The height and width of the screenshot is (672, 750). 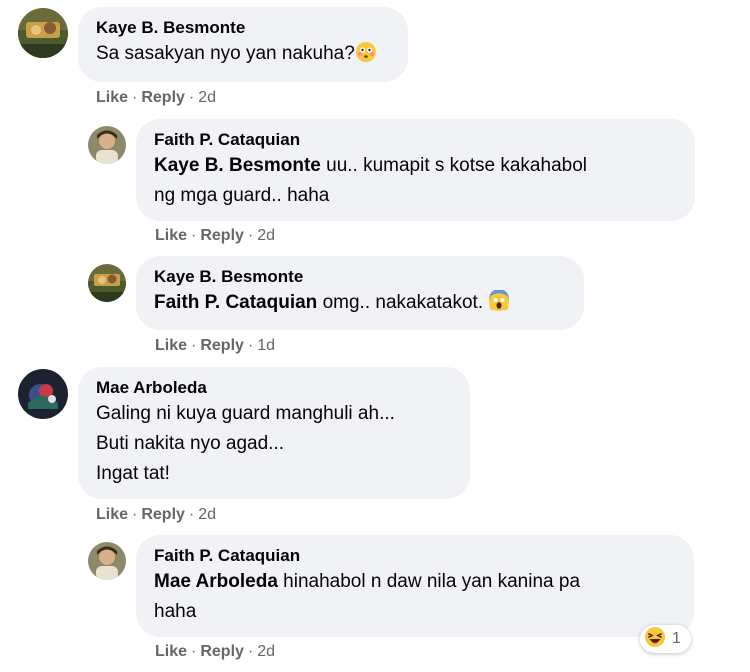 I want to click on comment-author: Mae Arboleda, so click(x=274, y=388).